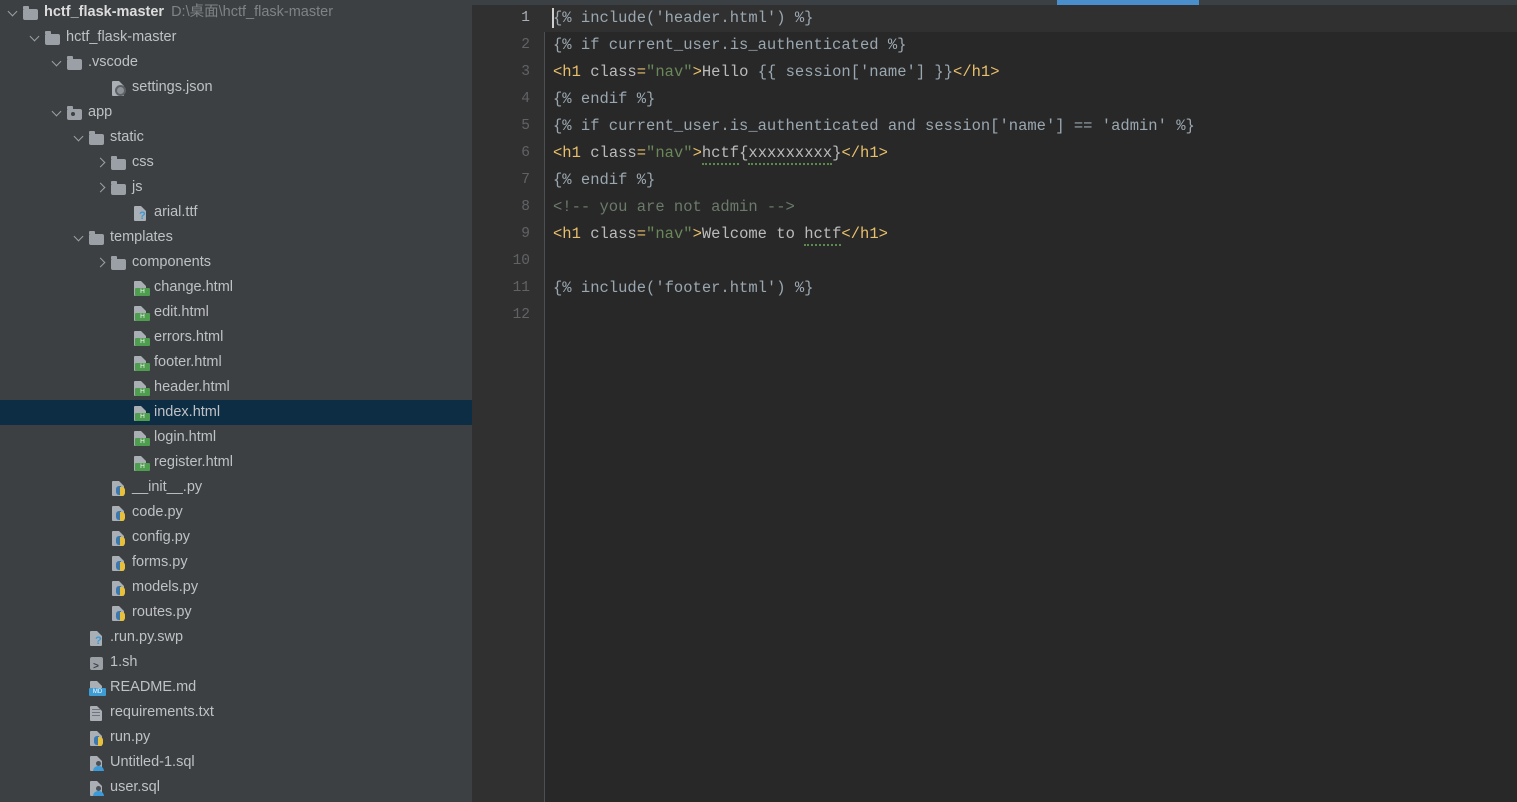  I want to click on tree-row-forms-py: forms.py, so click(236, 562).